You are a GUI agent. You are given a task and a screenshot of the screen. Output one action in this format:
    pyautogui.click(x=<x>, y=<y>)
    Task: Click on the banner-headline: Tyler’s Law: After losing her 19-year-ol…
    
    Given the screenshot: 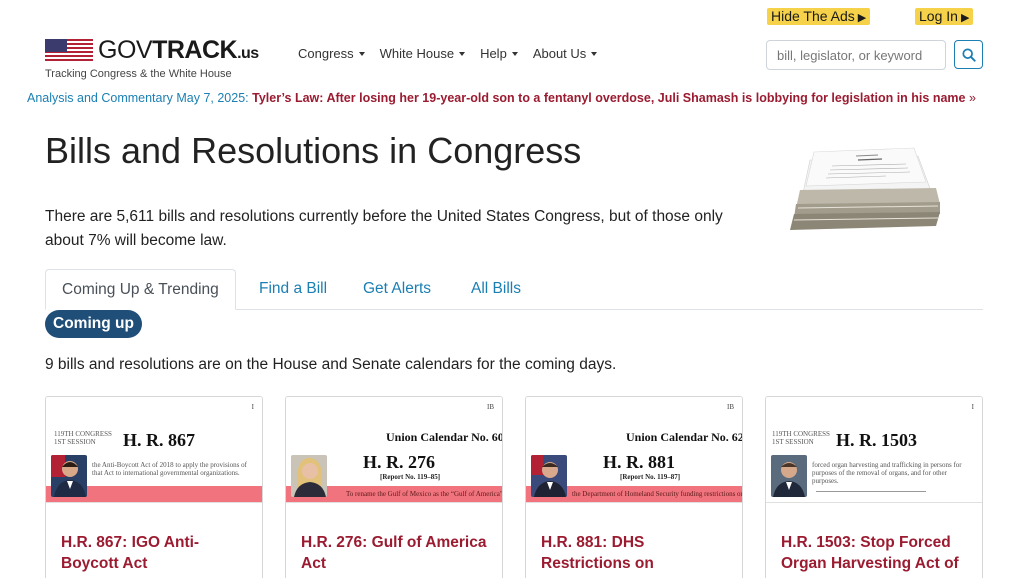 What is the action you would take?
    pyautogui.click(x=608, y=98)
    